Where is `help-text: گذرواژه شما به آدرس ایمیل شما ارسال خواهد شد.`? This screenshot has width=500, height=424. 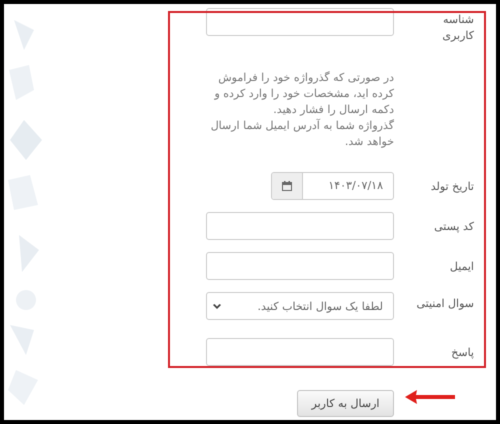 help-text: گذرواژه شما به آدرس ایمیل شما ارسال خواهد شد. is located at coordinates (302, 134).